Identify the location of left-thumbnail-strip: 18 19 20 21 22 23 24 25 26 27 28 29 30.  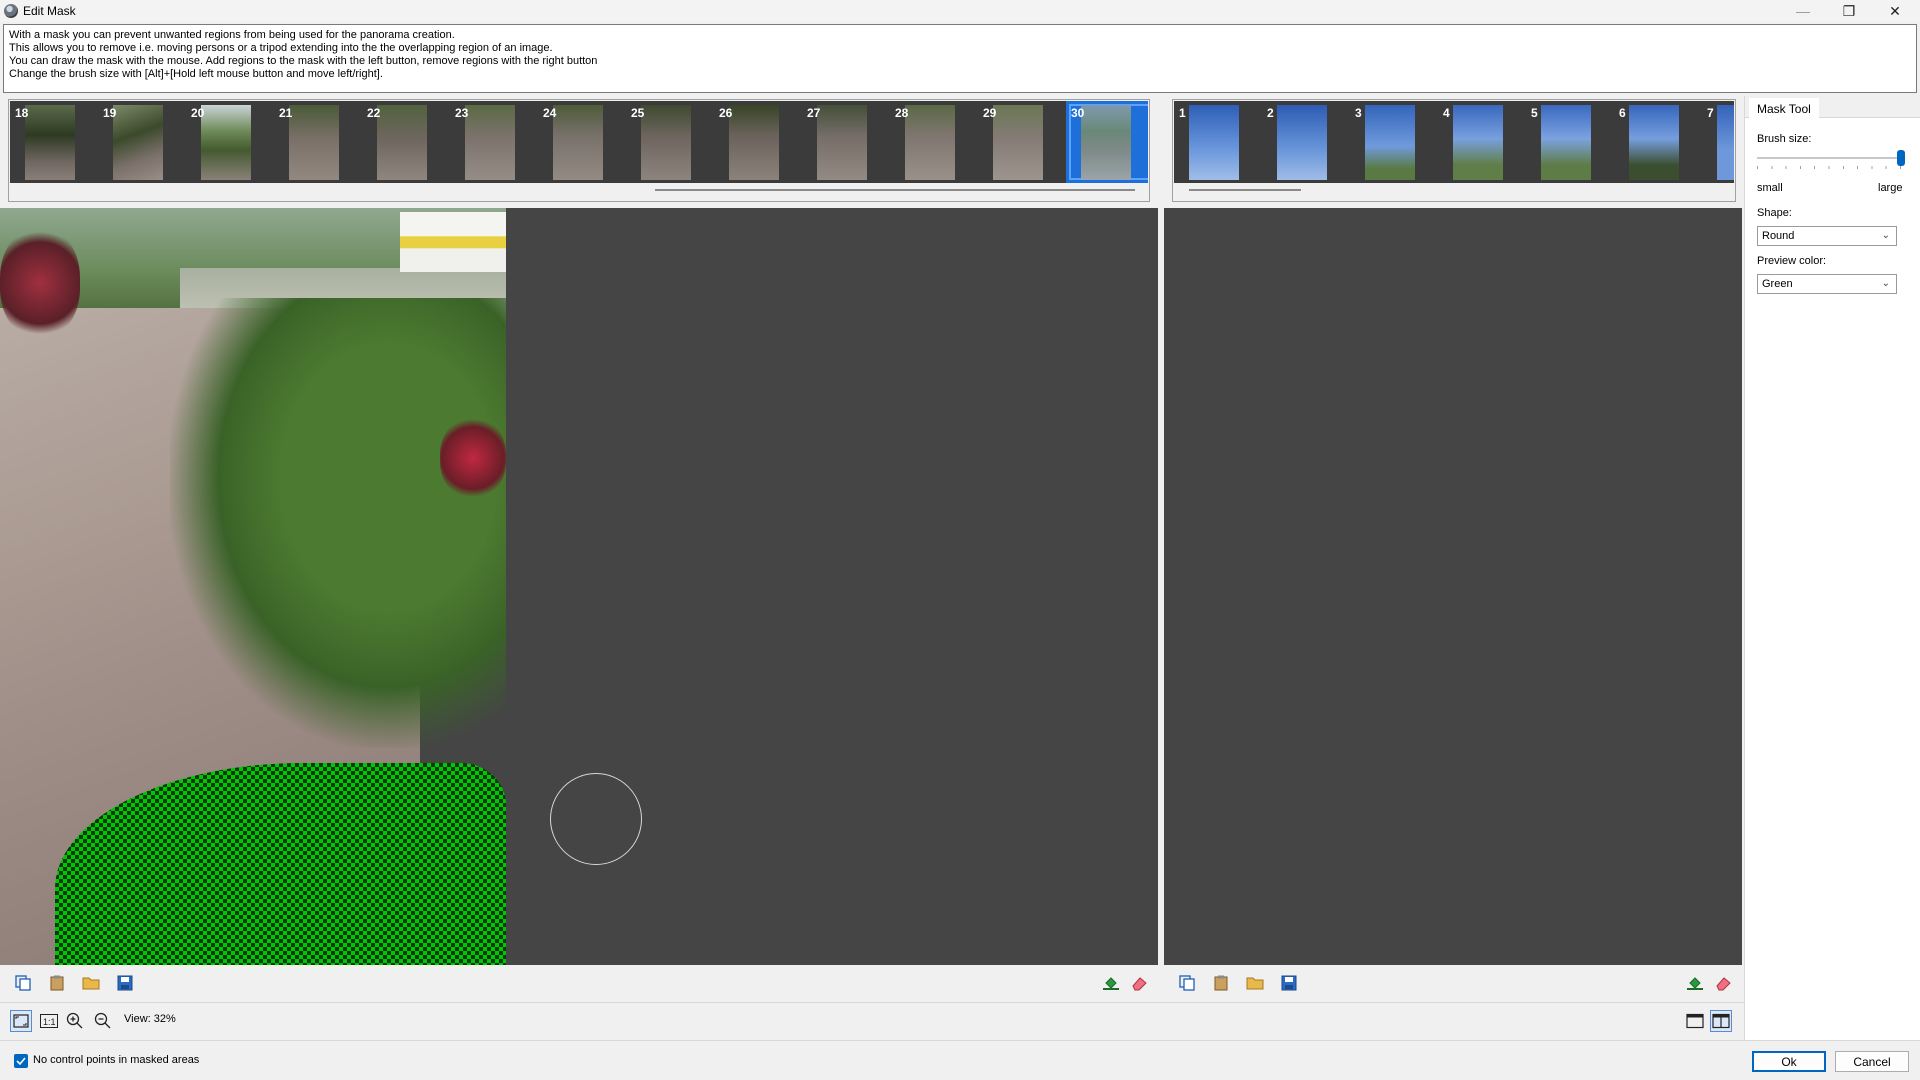
(579, 150).